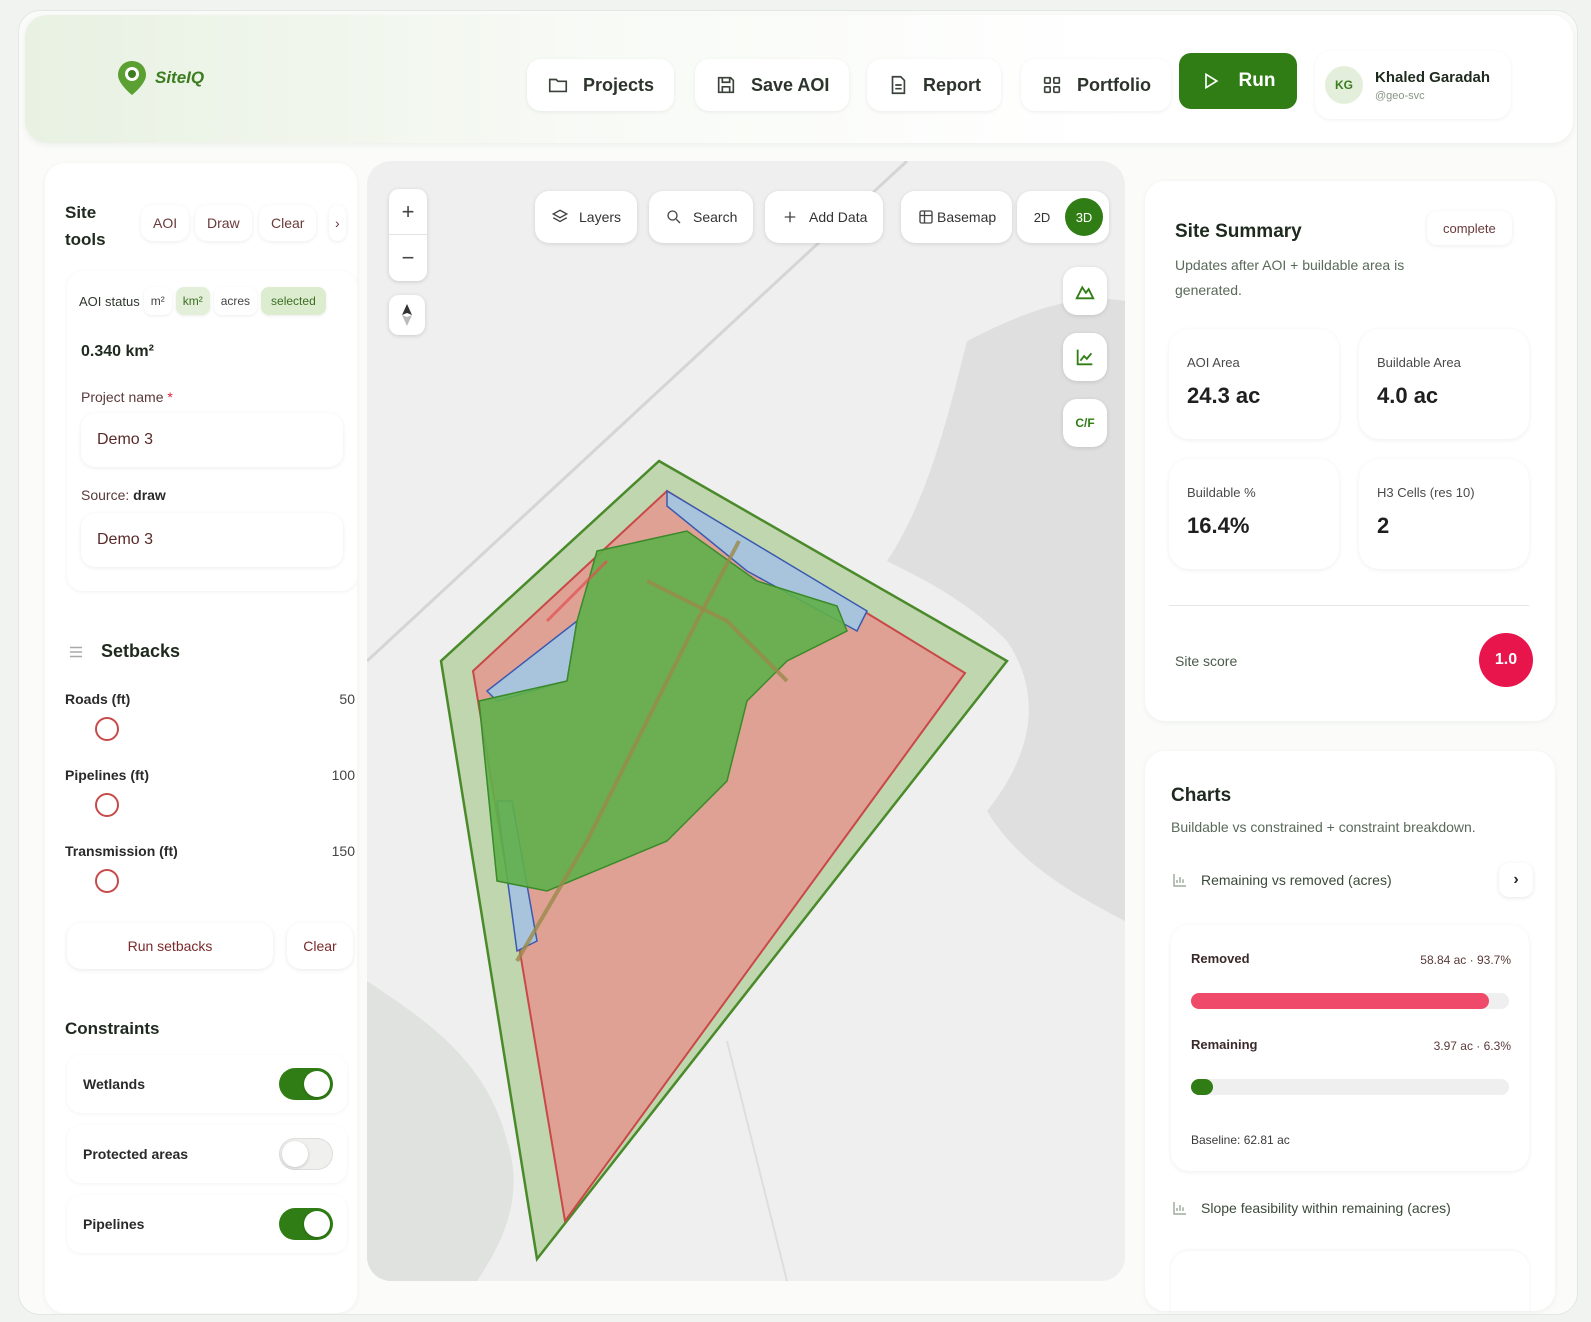 Image resolution: width=1591 pixels, height=1322 pixels. What do you see at coordinates (85, 226) in the screenshot?
I see `site-tools-title: Site tools` at bounding box center [85, 226].